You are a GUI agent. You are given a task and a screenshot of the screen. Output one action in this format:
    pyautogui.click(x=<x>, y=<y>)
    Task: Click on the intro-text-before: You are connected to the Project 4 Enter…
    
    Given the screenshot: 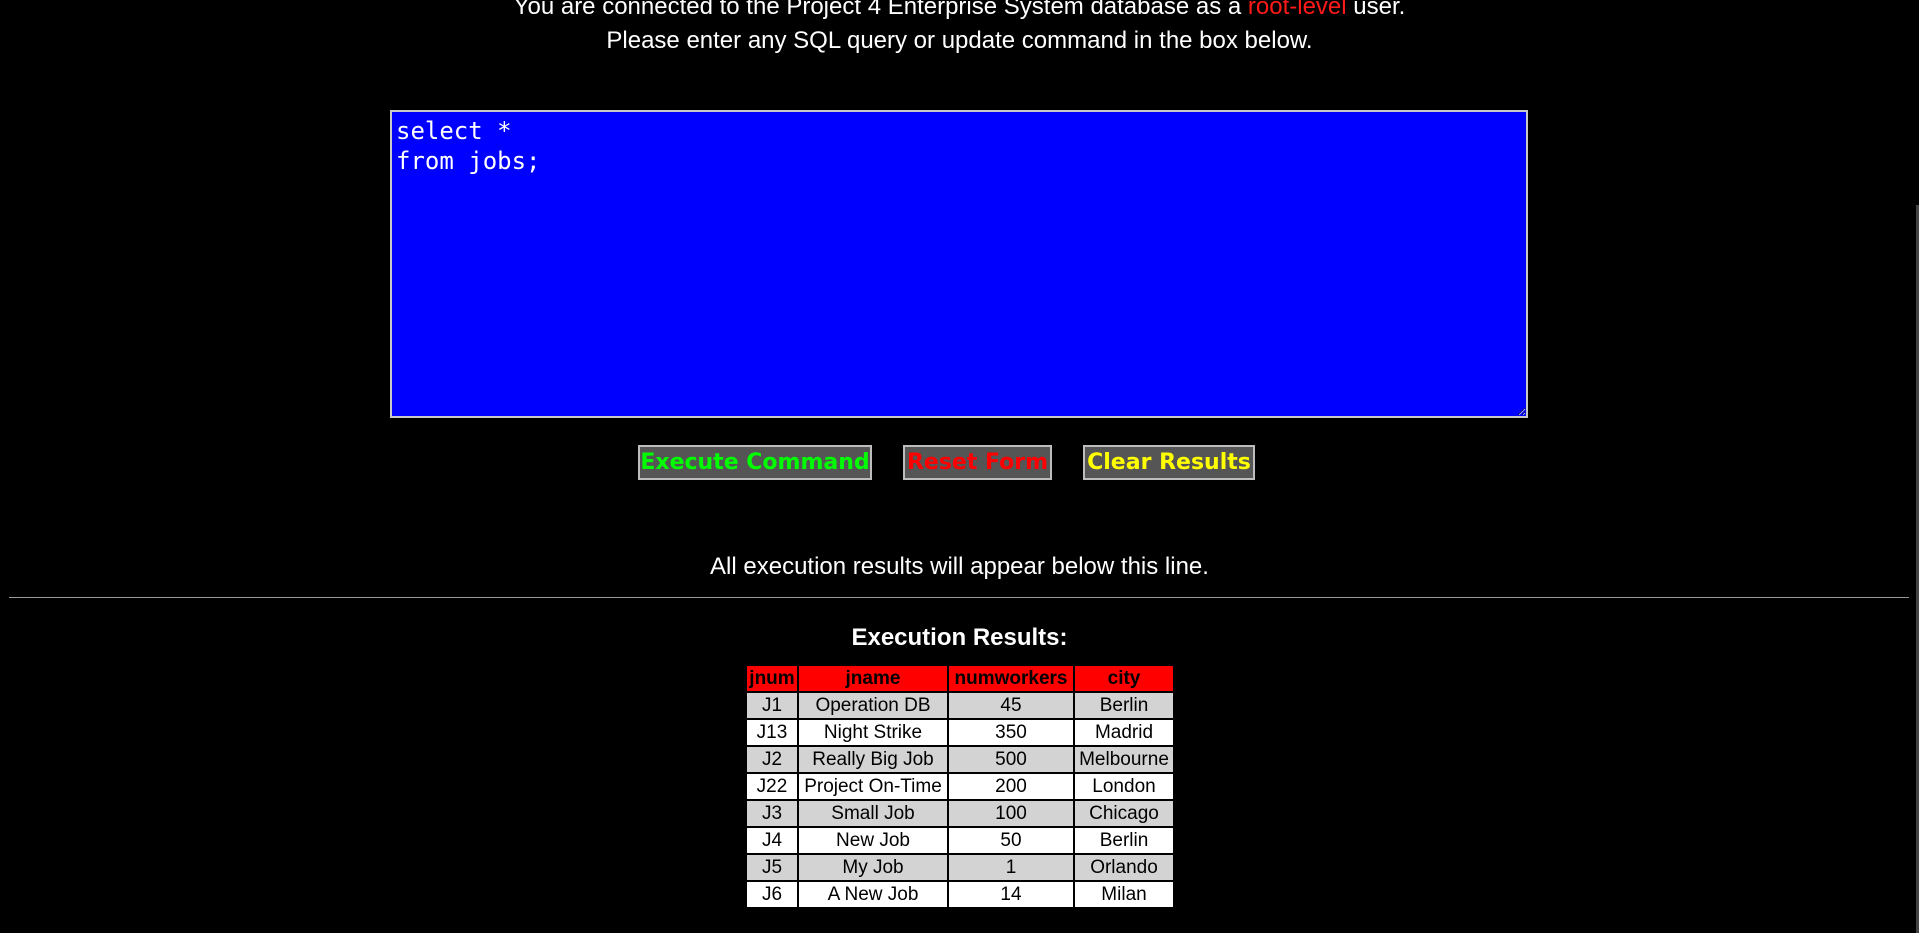 What is the action you would take?
    pyautogui.click(x=880, y=10)
    